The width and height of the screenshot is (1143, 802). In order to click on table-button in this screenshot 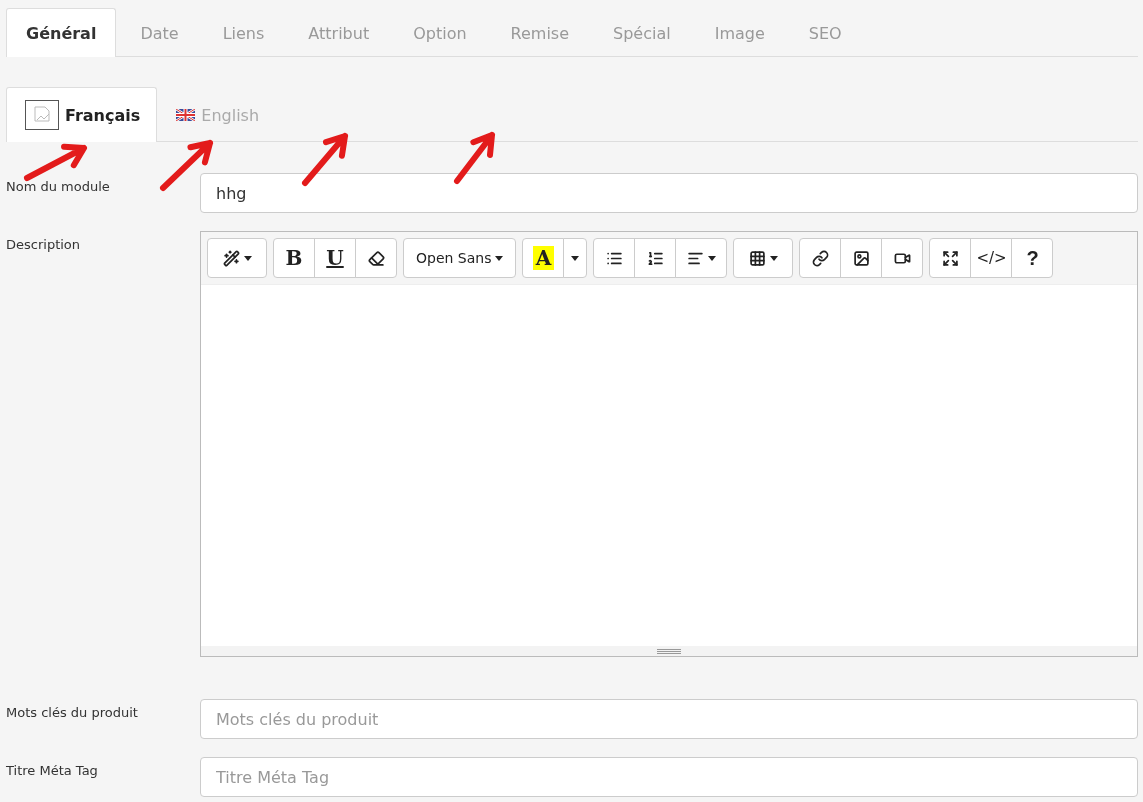, I will do `click(763, 258)`.